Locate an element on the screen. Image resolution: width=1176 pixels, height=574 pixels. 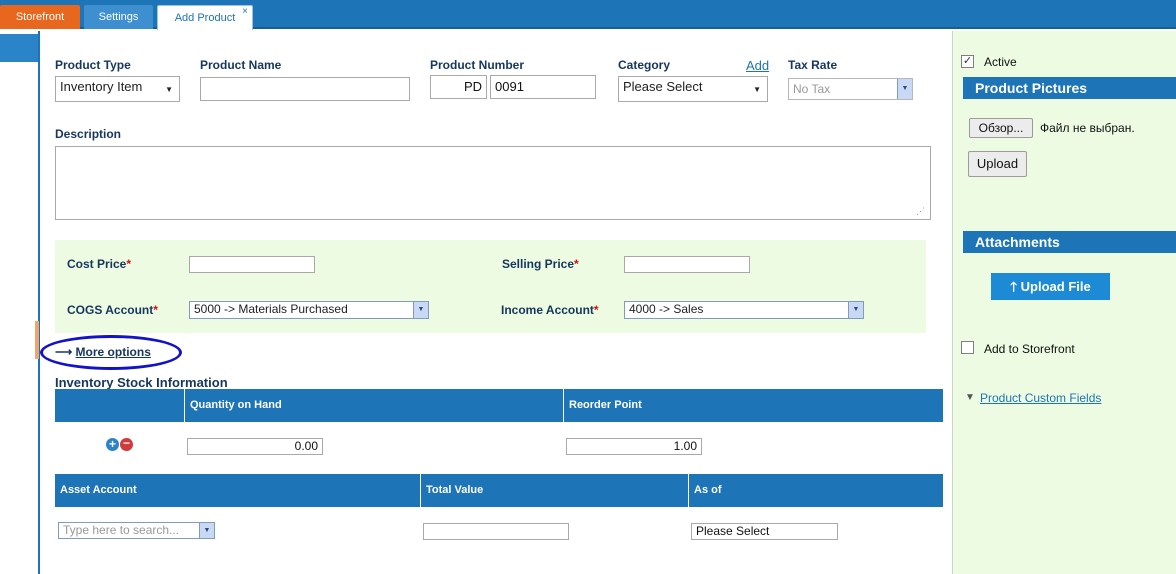
pricing-panel is located at coordinates (490, 286).